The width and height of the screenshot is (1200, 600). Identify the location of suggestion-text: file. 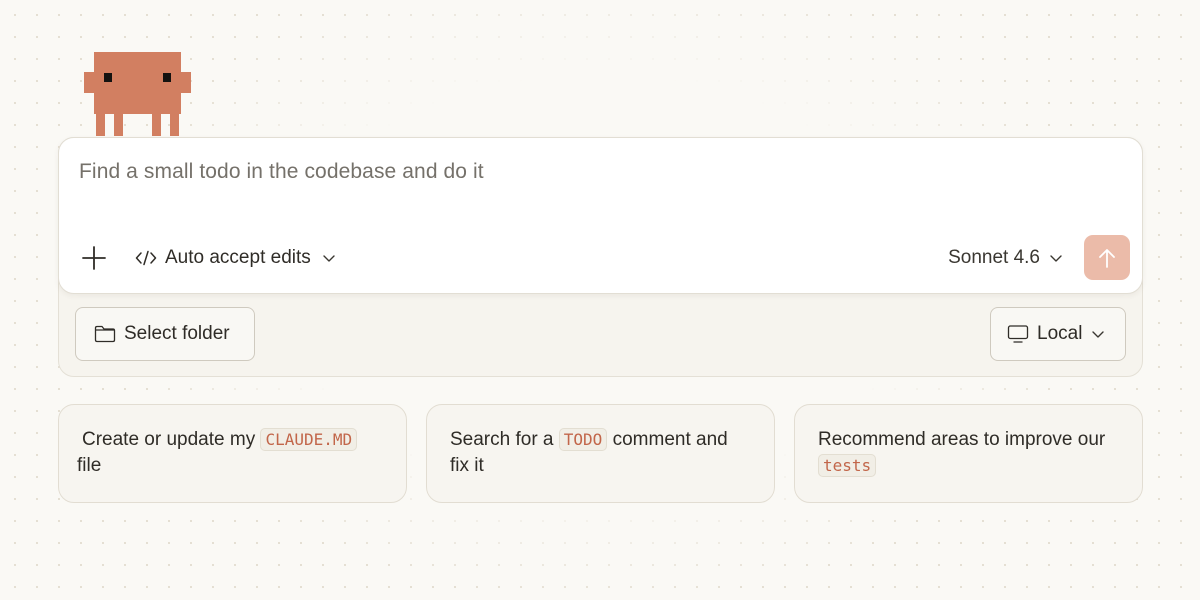
(89, 465).